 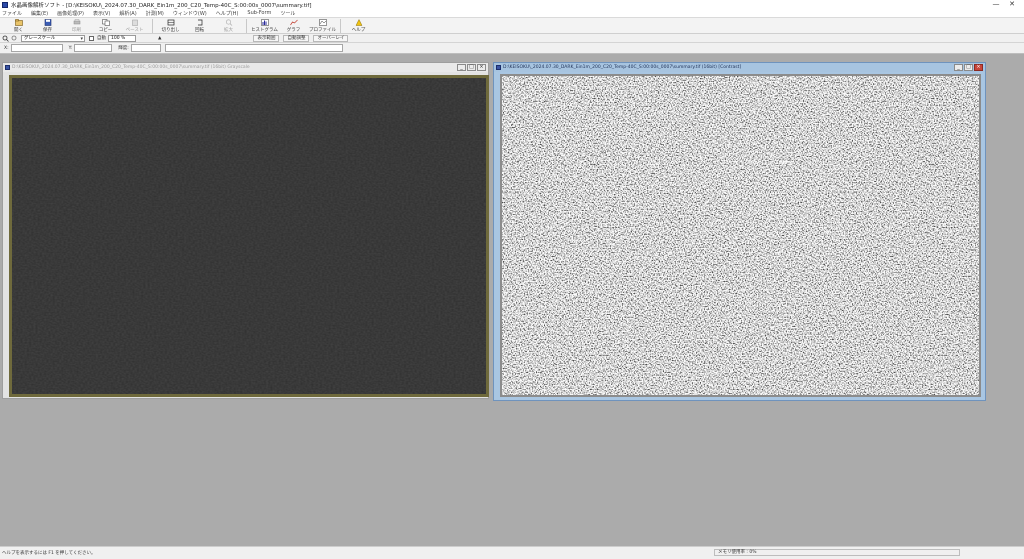 What do you see at coordinates (293, 22) in the screenshot?
I see `graph-icon` at bounding box center [293, 22].